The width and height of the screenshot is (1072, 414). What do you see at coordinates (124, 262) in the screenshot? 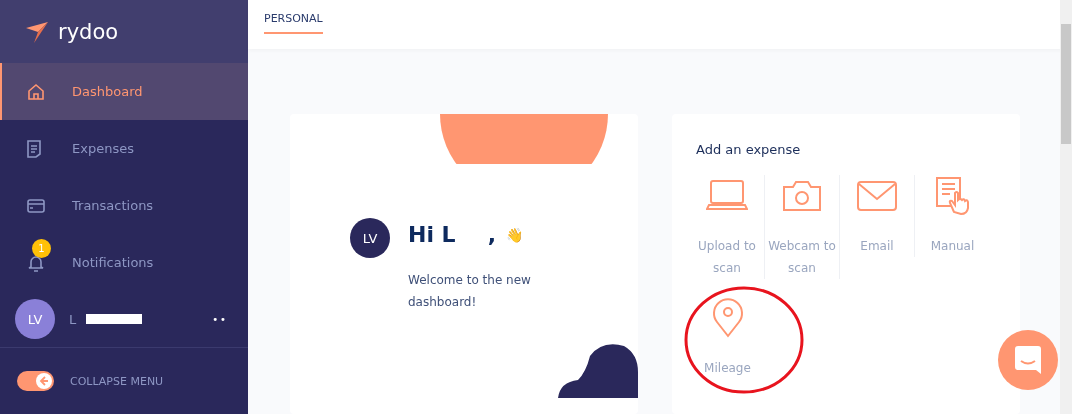
I see `nav-item: 1 Notifications` at bounding box center [124, 262].